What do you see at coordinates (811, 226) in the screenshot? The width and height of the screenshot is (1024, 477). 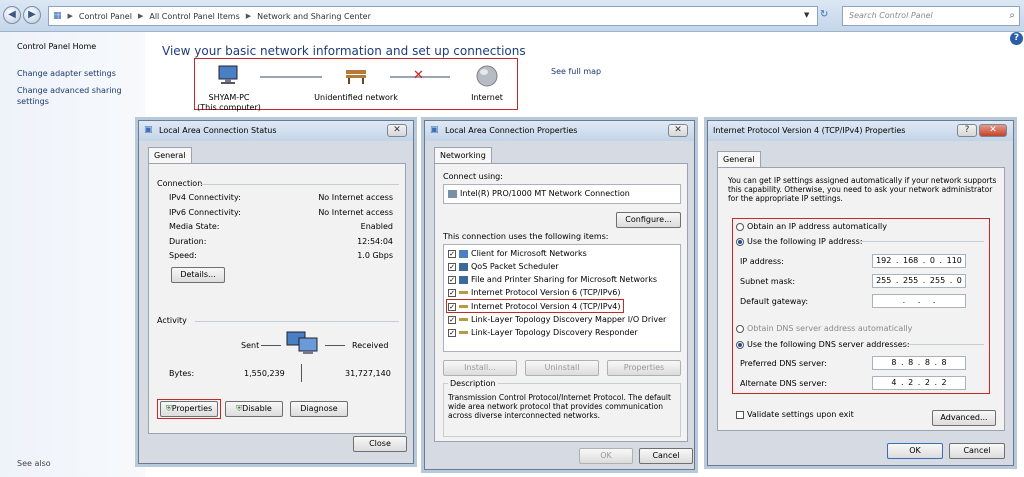 I see `obtain-ip-radio: Obtain an IP address automatically` at bounding box center [811, 226].